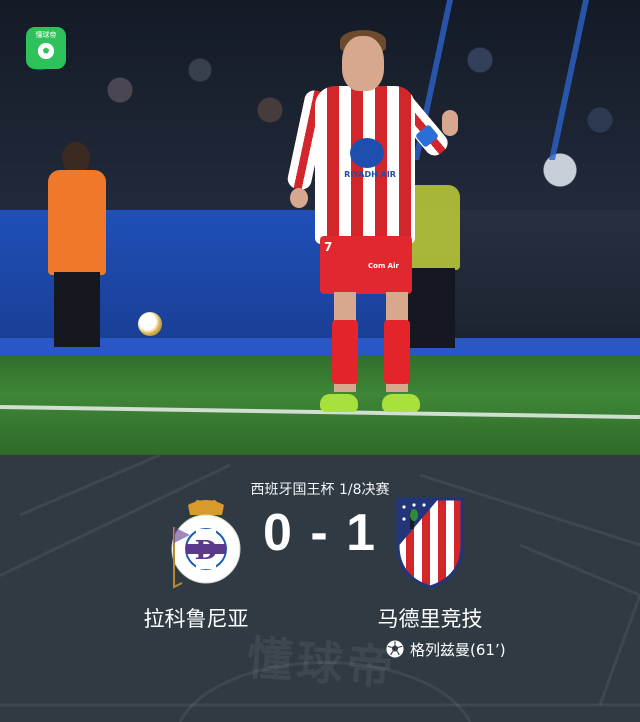  Describe the element at coordinates (339, 403) in the screenshot. I see `player-left-boot` at that location.